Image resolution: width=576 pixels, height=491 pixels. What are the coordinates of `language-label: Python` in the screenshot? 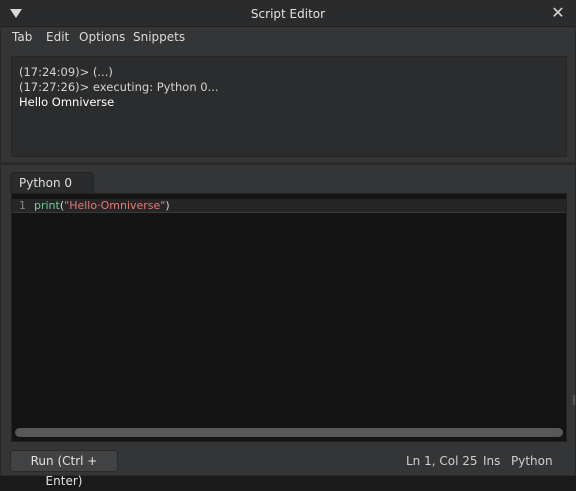 It's located at (532, 461).